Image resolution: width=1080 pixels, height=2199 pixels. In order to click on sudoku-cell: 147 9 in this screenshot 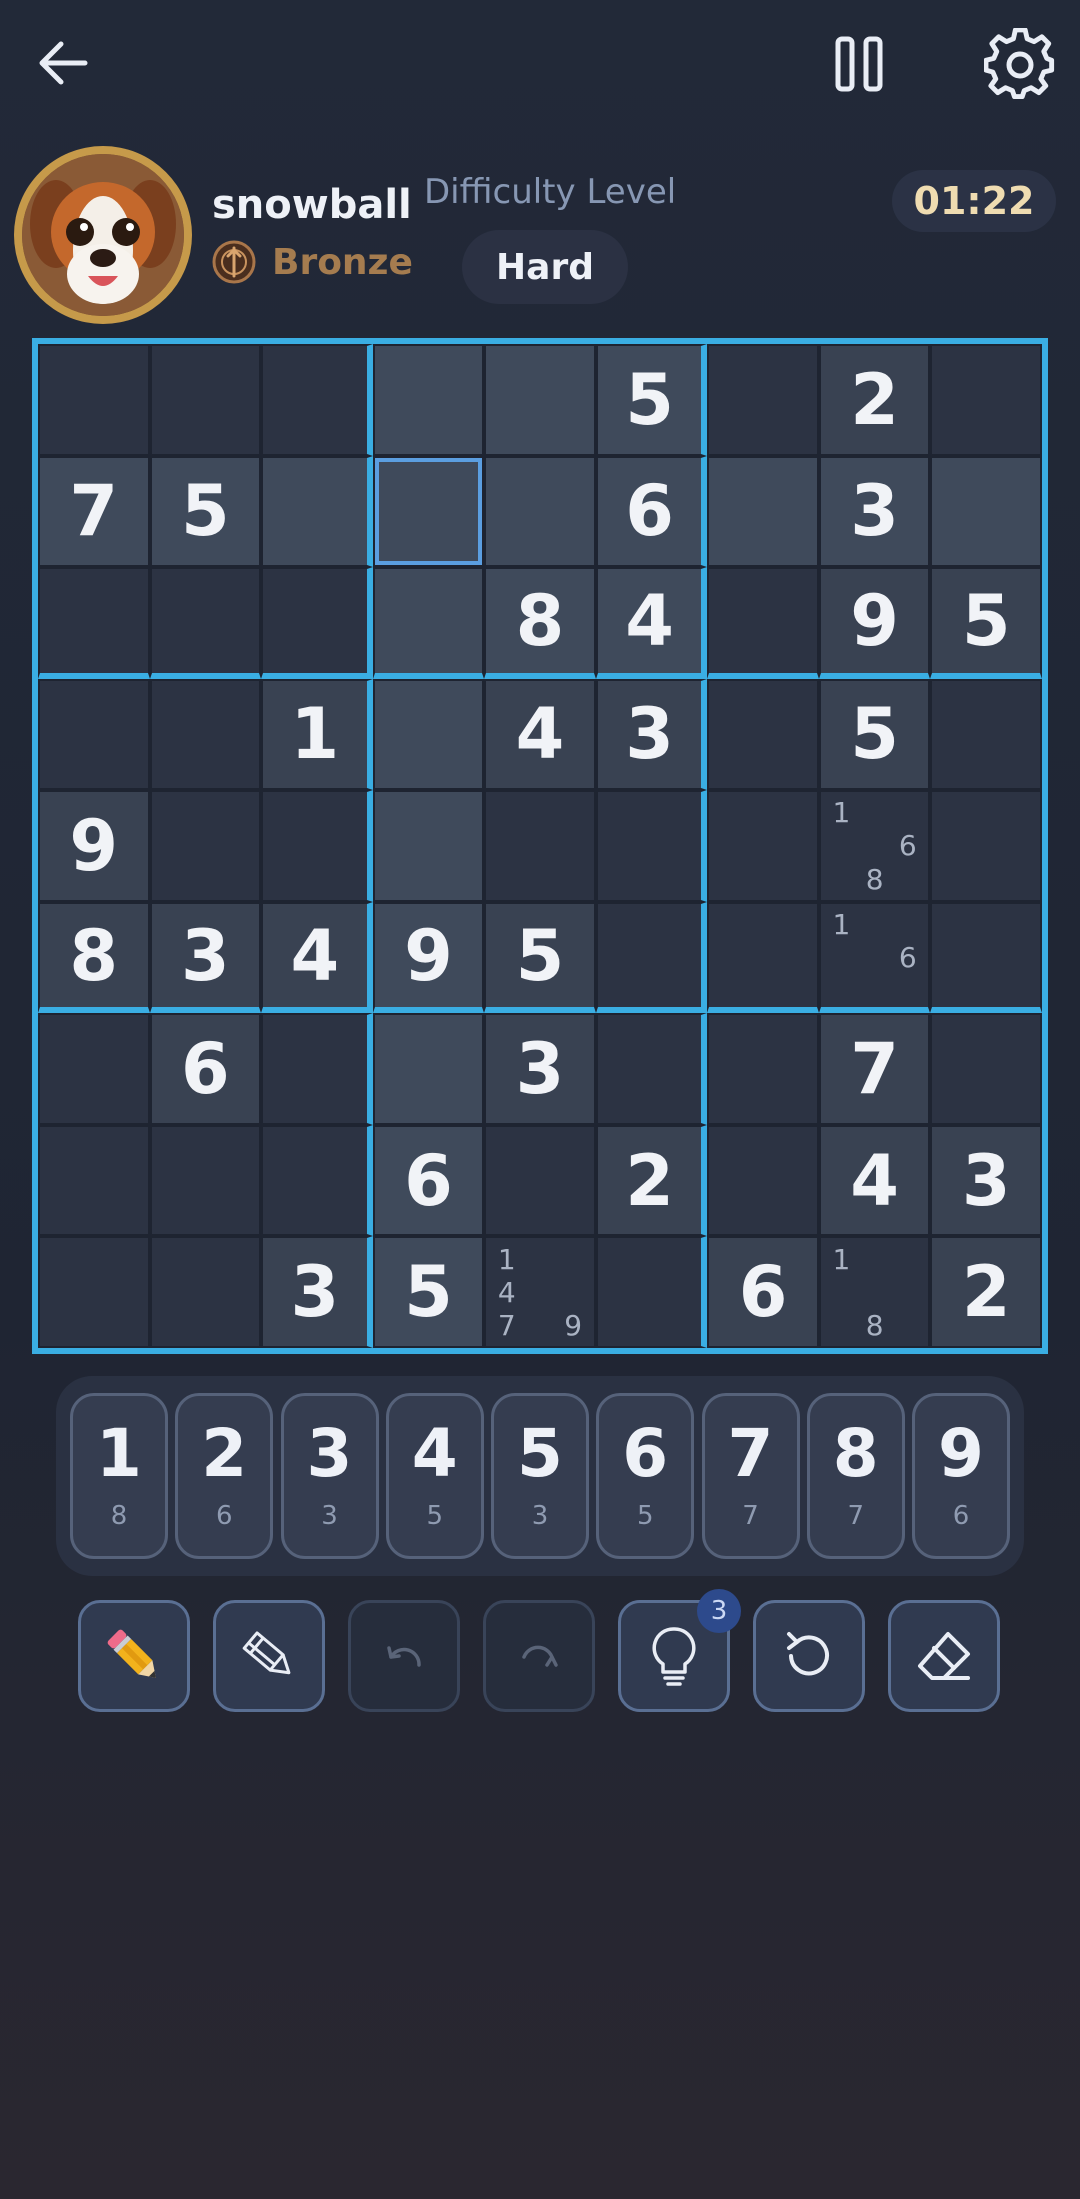, I will do `click(540, 1292)`.